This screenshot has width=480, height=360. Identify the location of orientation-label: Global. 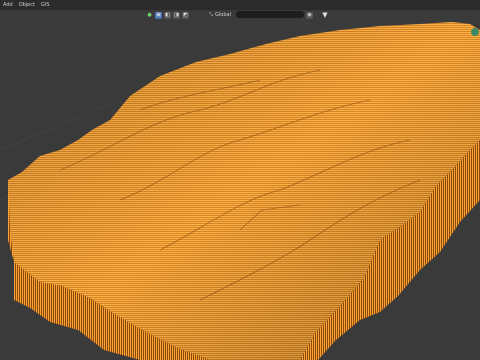
(223, 15).